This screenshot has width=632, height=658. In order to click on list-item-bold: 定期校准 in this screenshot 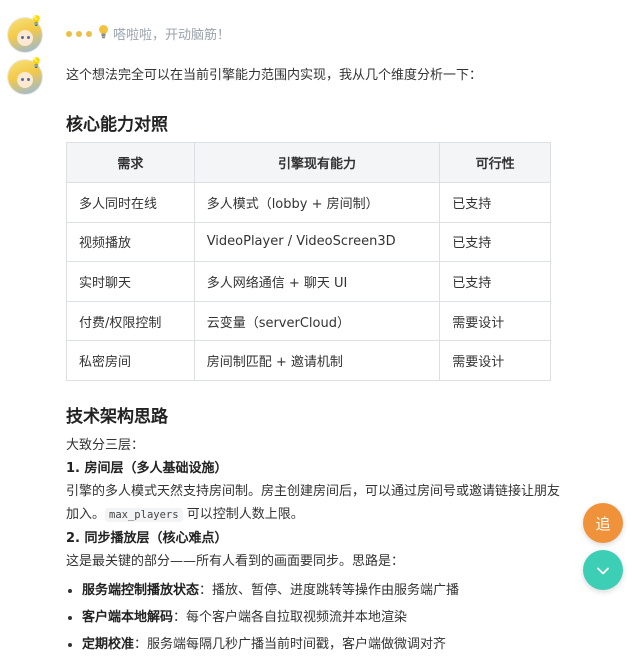, I will do `click(108, 644)`.